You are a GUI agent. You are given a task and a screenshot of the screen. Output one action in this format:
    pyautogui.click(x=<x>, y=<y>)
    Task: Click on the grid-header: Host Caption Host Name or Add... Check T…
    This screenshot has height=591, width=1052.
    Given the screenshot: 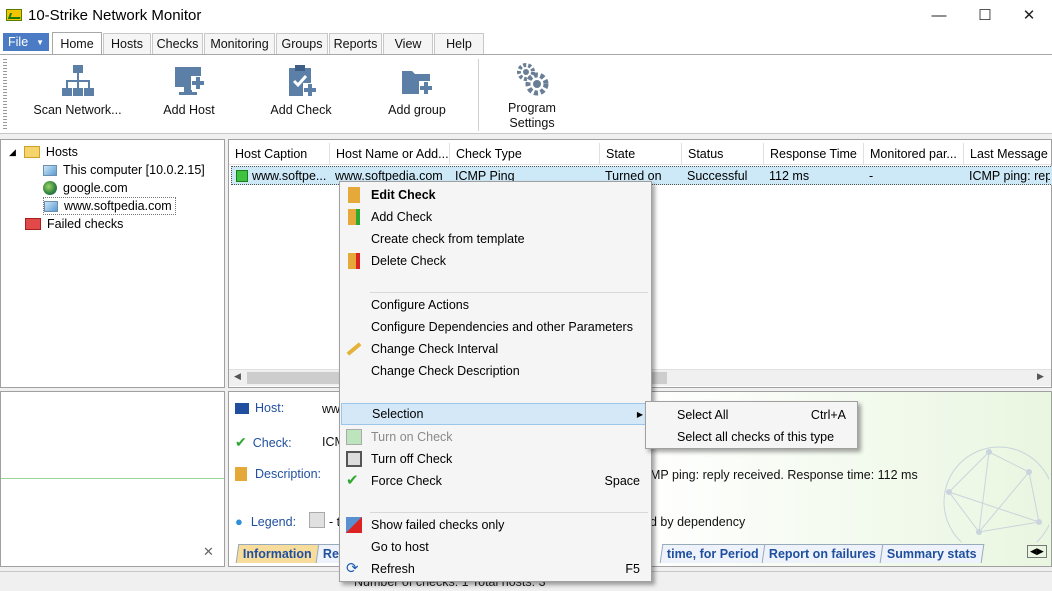 What is the action you would take?
    pyautogui.click(x=640, y=154)
    